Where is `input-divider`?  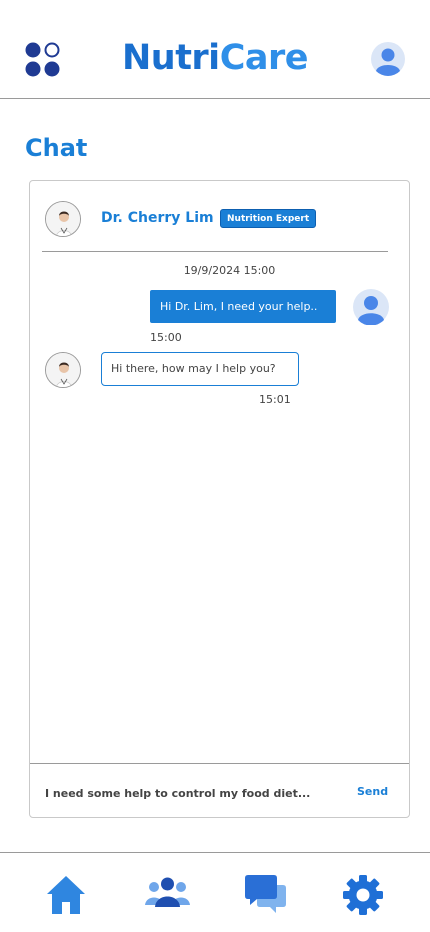 input-divider is located at coordinates (219, 763).